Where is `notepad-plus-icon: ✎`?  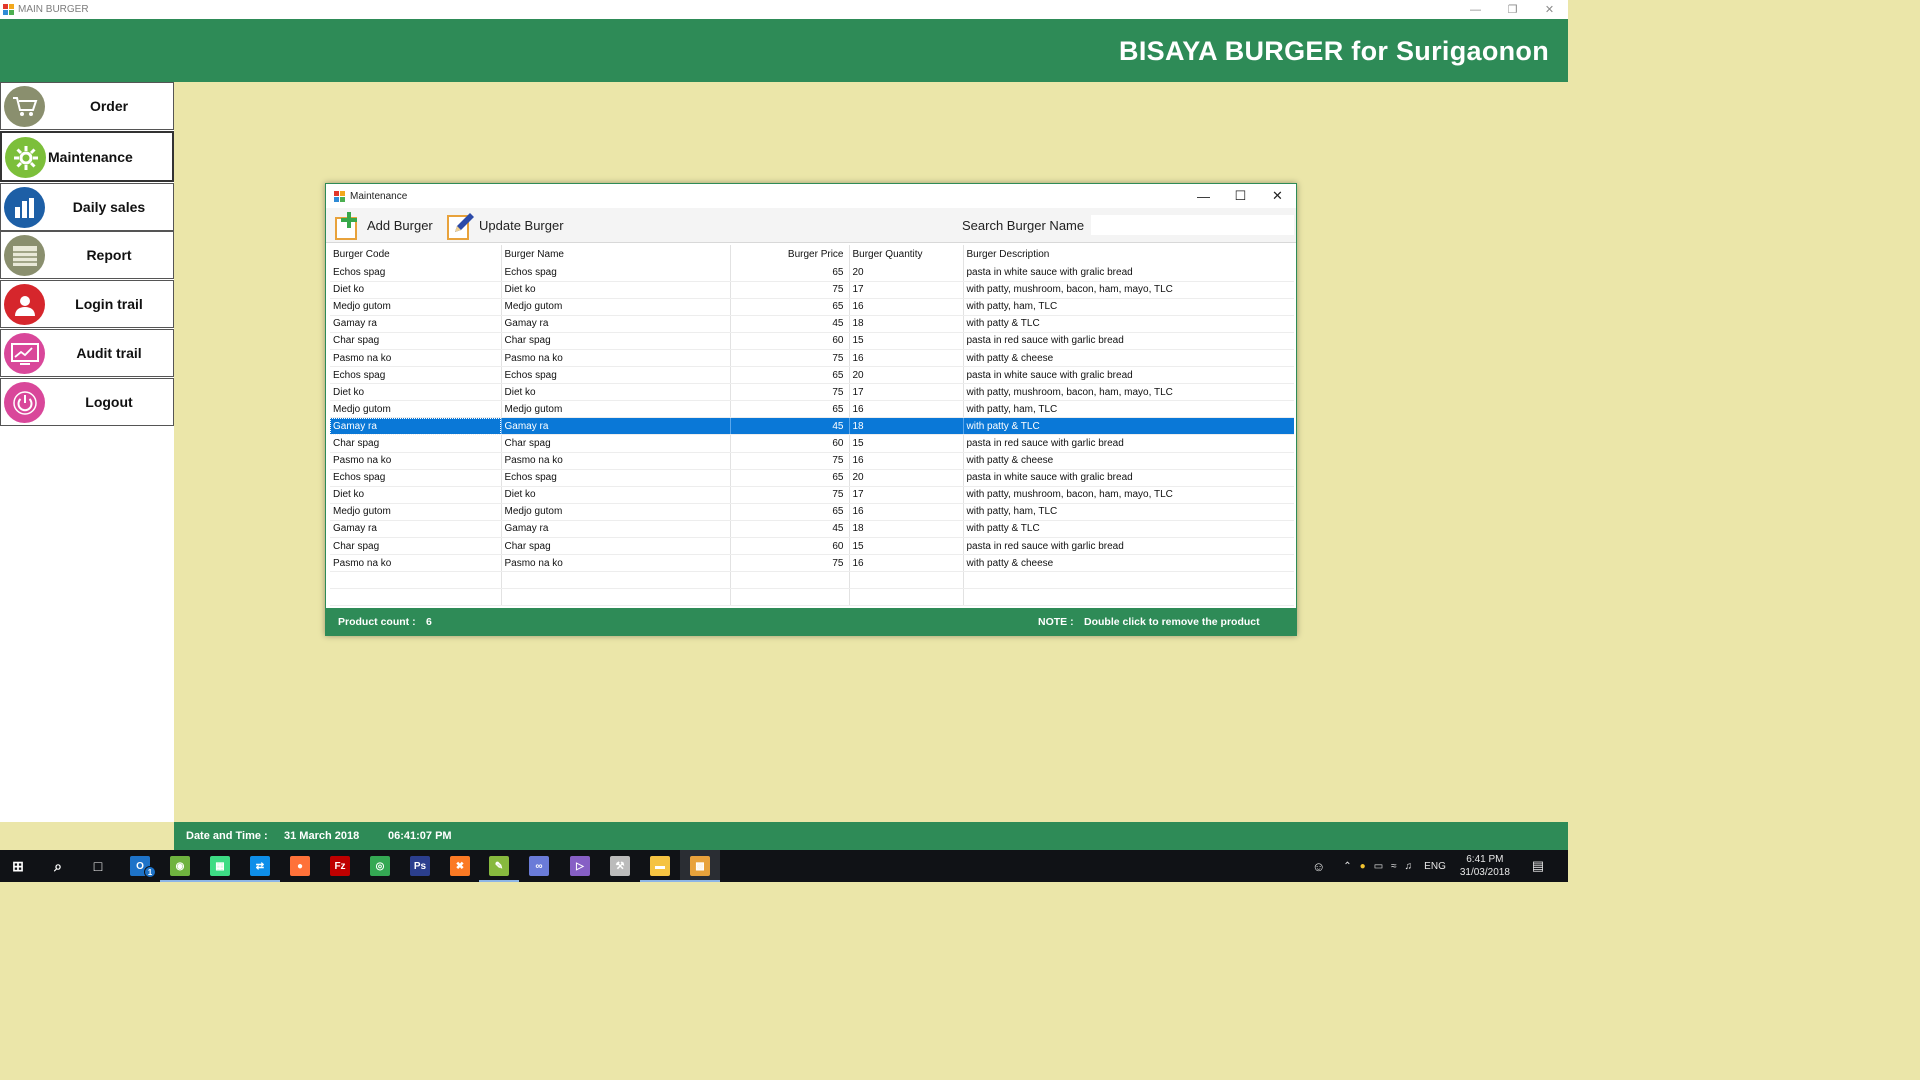
notepad-plus-icon: ✎ is located at coordinates (499, 866).